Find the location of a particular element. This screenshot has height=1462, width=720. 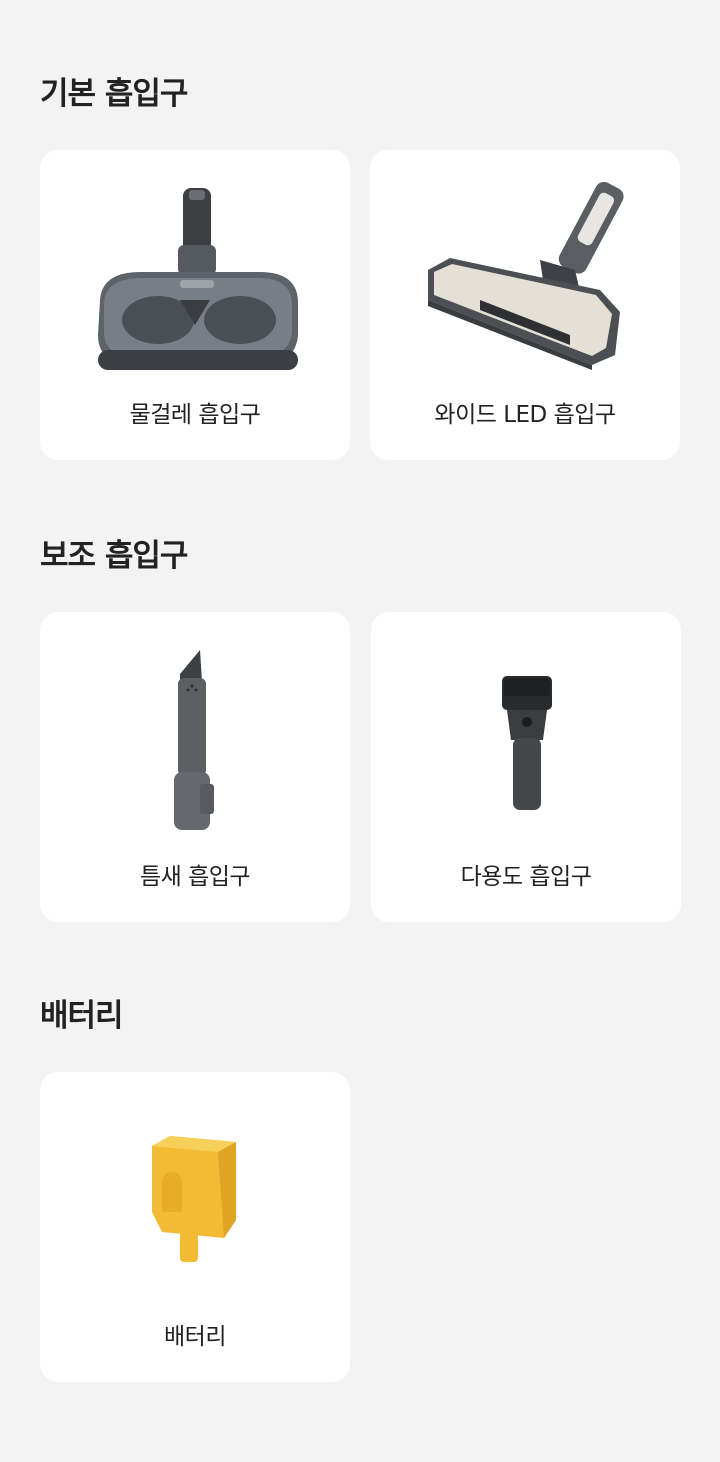

product-label: 틈새 흡입구 is located at coordinates (195, 877).